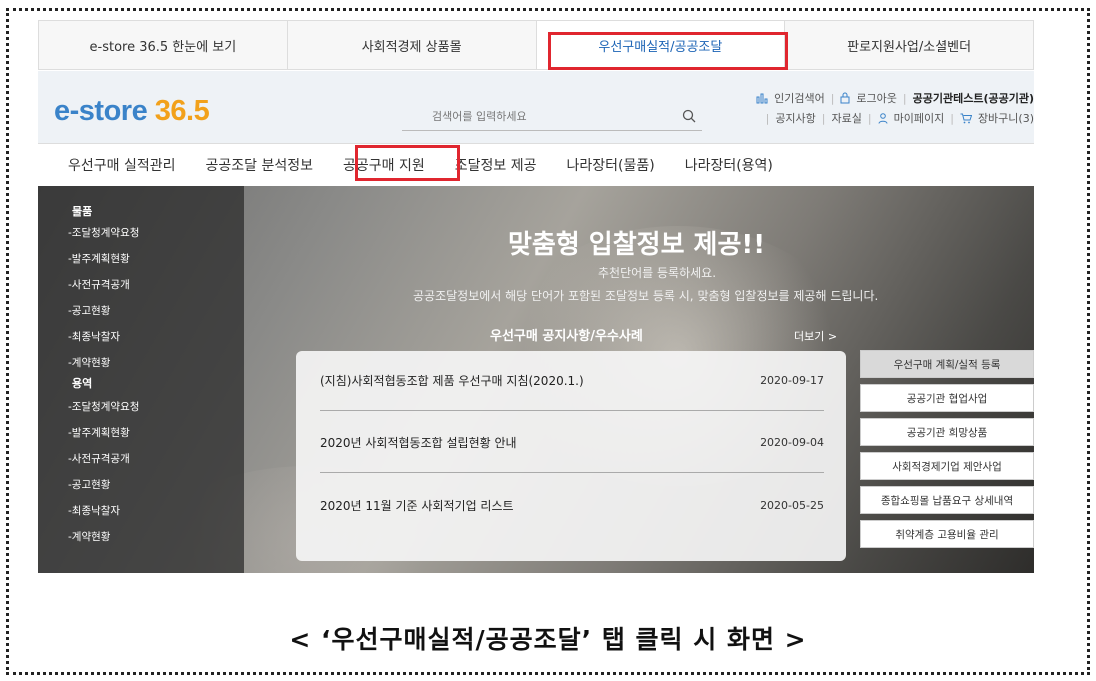 Image resolution: width=1096 pixels, height=681 pixels. What do you see at coordinates (572, 443) in the screenshot?
I see `notice-row: 2020년 사회적협동조합 설립현황 안내 2020-09-04` at bounding box center [572, 443].